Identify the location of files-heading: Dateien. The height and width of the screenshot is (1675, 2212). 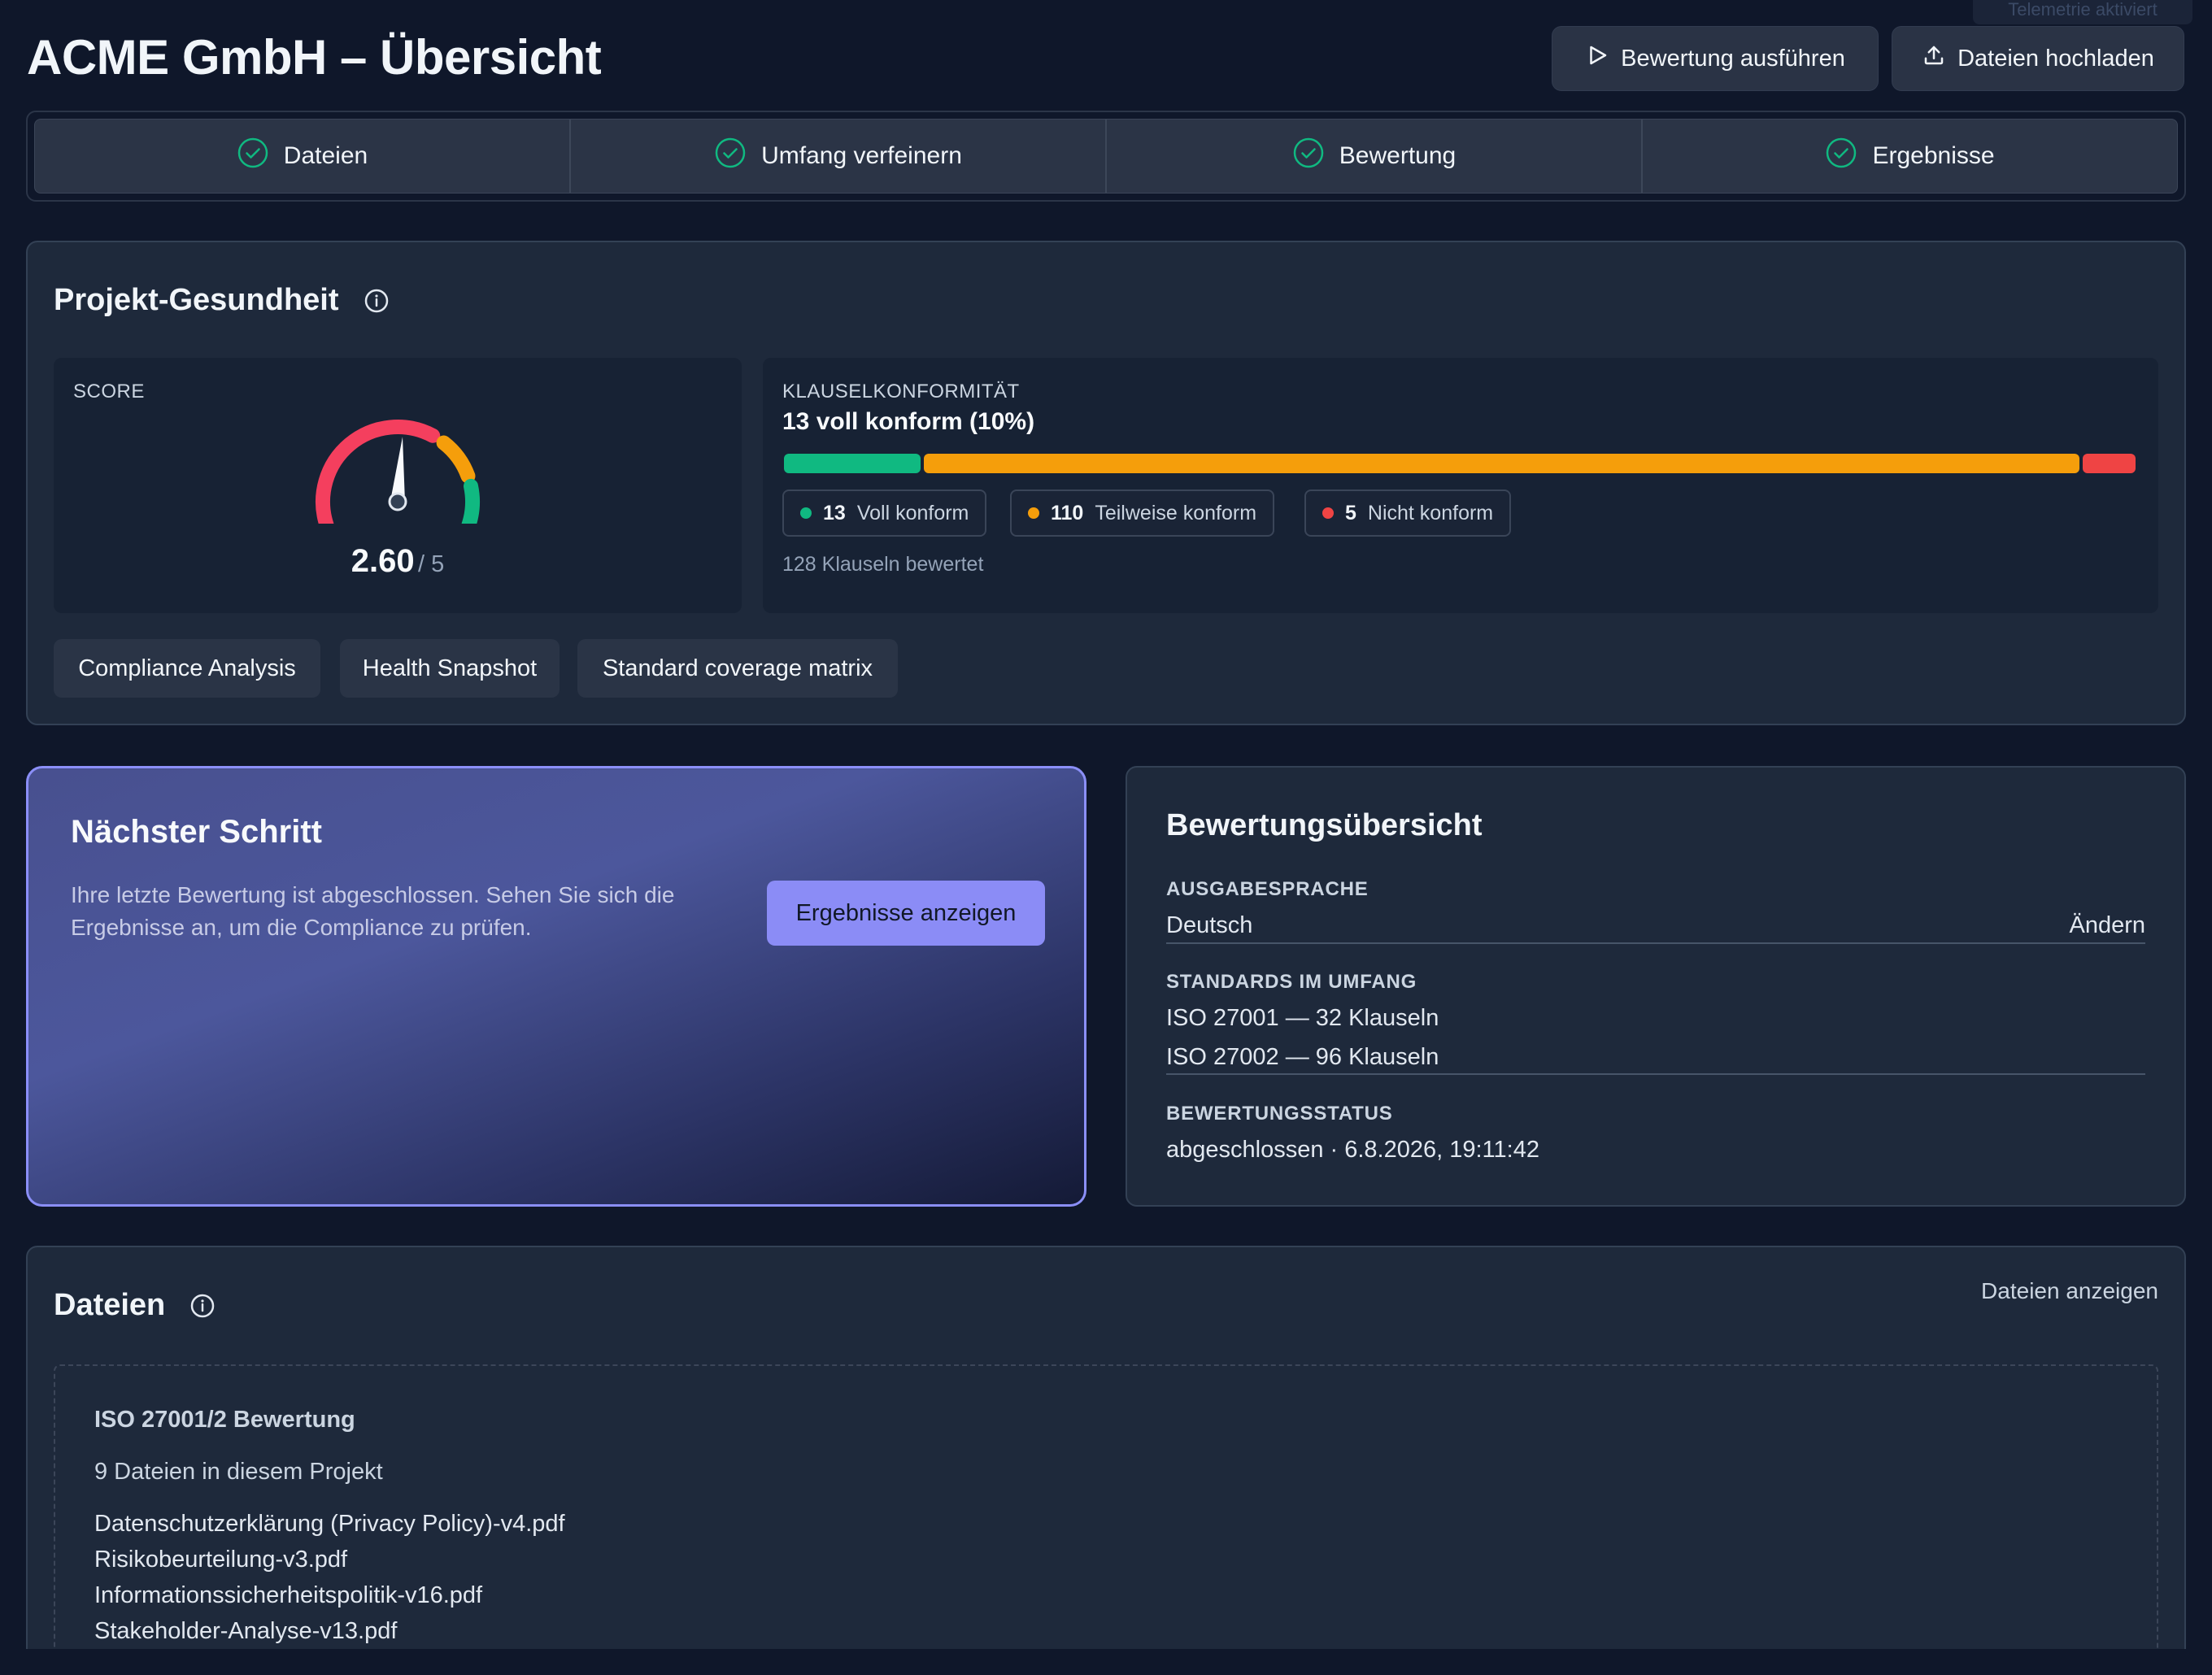
(135, 1305).